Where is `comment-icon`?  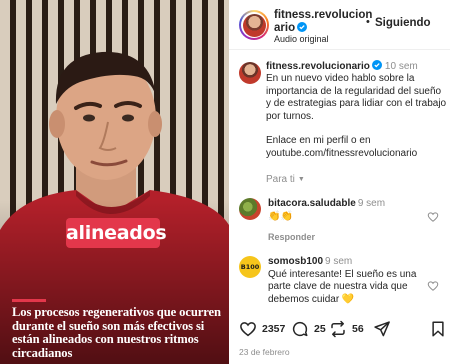
comment-icon is located at coordinates (300, 329).